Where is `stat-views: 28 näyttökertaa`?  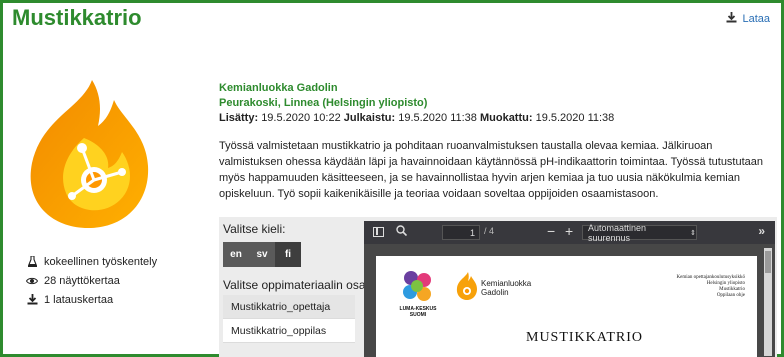 stat-views: 28 näyttökertaa is located at coordinates (91, 280).